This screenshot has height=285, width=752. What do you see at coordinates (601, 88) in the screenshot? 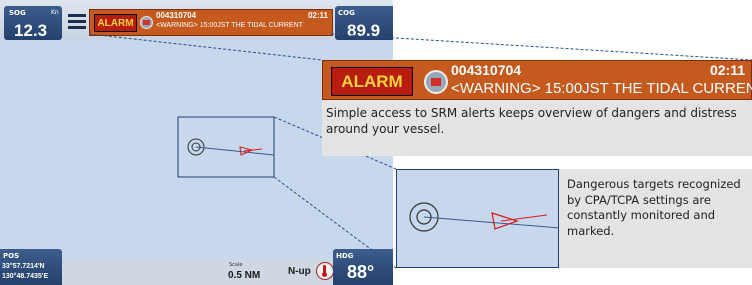
I see `alarm-message-zoomed: <WARNING> 15:00JST THE TIDAL CURRENT` at bounding box center [601, 88].